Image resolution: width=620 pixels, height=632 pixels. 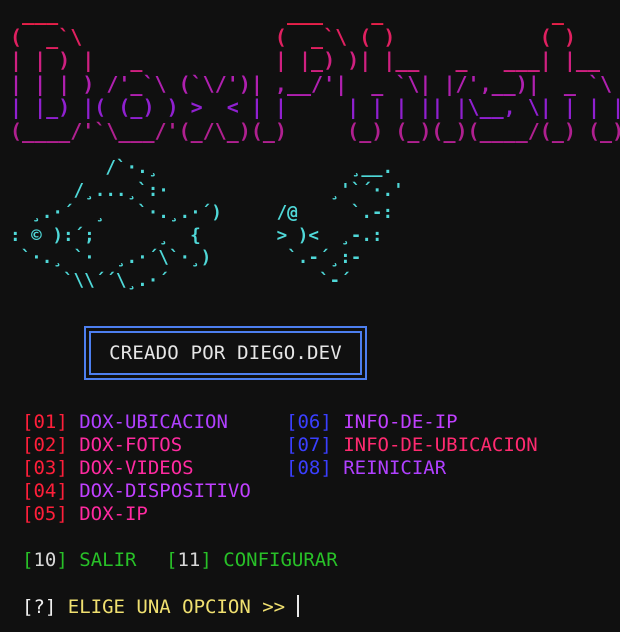 What do you see at coordinates (330, 213) in the screenshot?
I see `fish-right-line-3: /@ `.-:` at bounding box center [330, 213].